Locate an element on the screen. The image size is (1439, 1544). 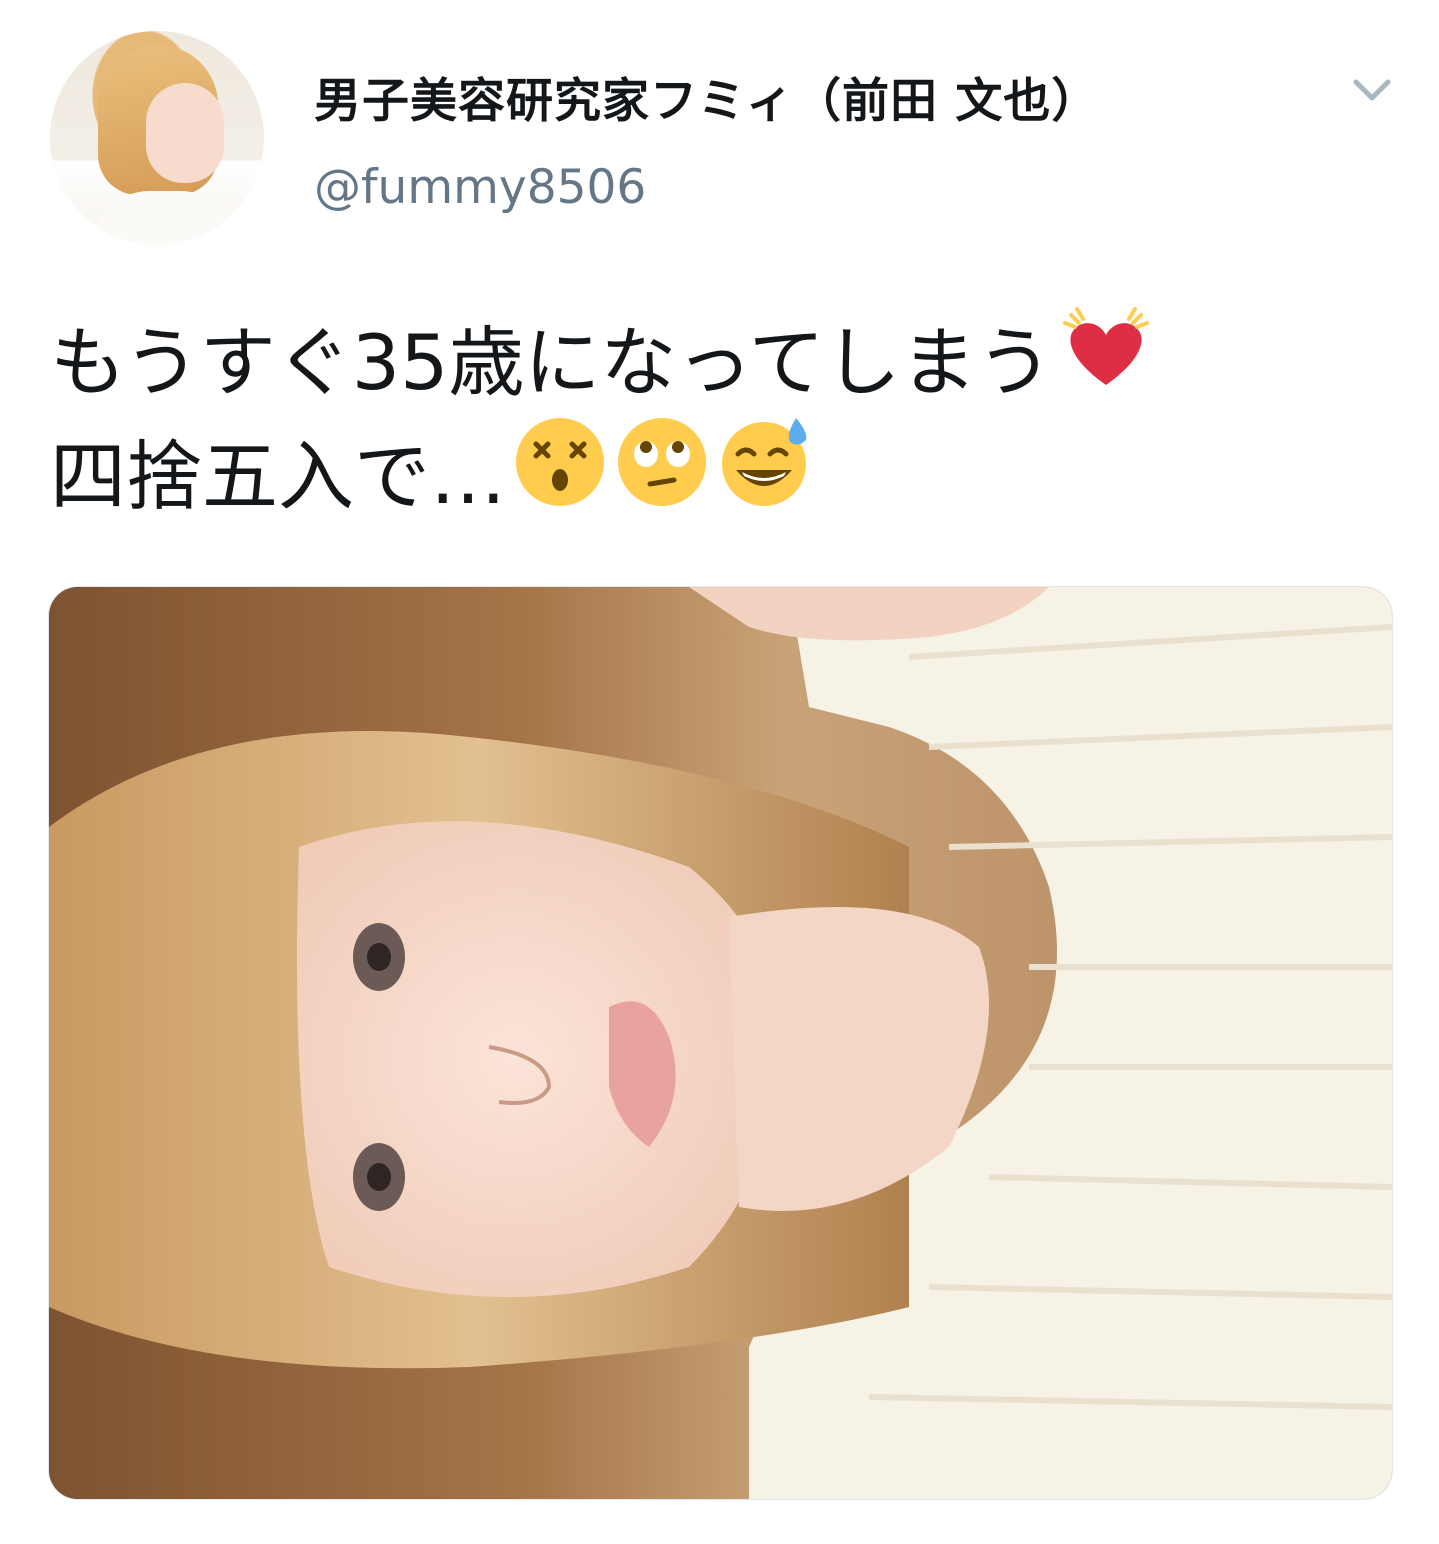
face-with-rolling-eyes-icon is located at coordinates (662, 477).